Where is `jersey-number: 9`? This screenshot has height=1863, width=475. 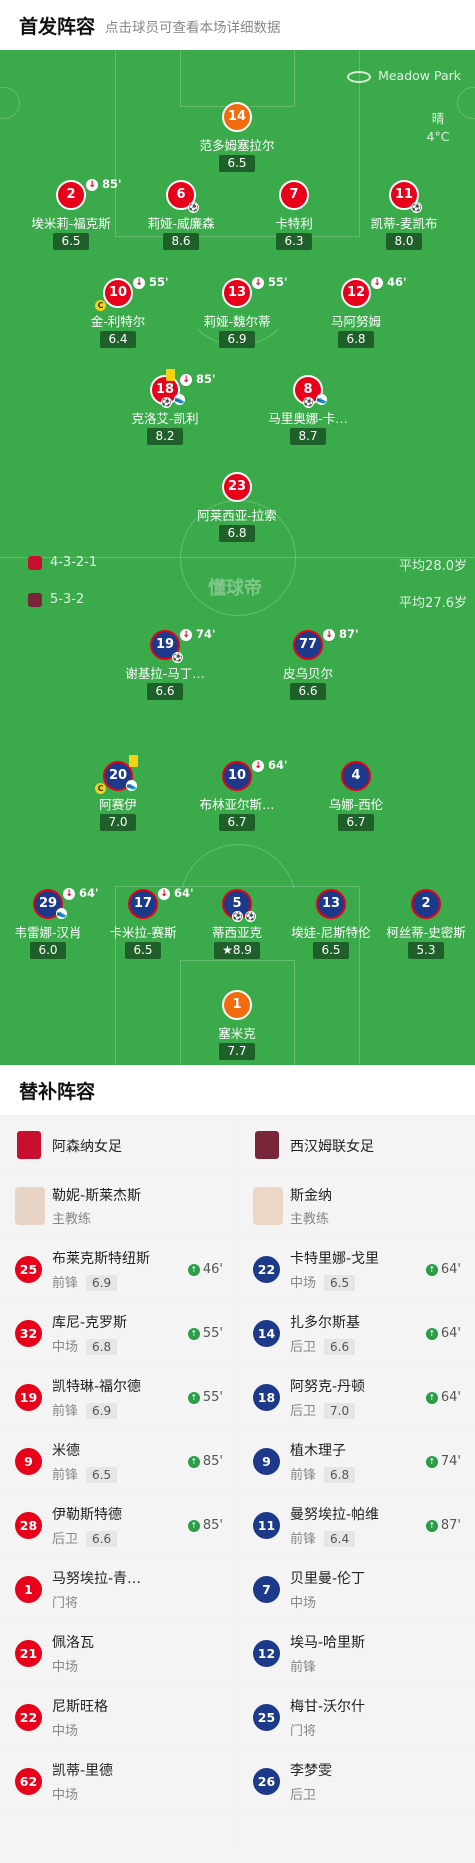
jersey-number: 9 is located at coordinates (266, 1461).